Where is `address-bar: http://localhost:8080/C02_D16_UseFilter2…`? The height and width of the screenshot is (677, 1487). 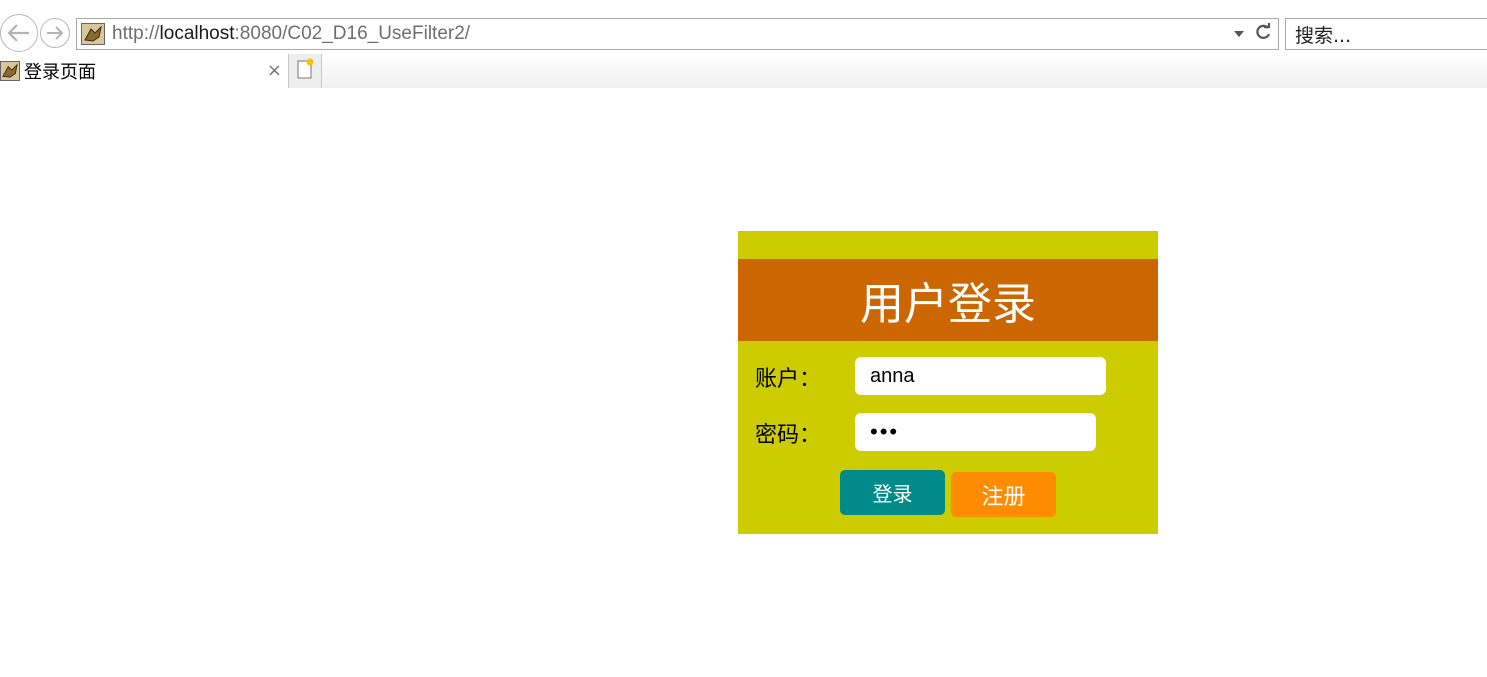
address-bar: http://localhost:8080/C02_D16_UseFilter2… is located at coordinates (677, 34).